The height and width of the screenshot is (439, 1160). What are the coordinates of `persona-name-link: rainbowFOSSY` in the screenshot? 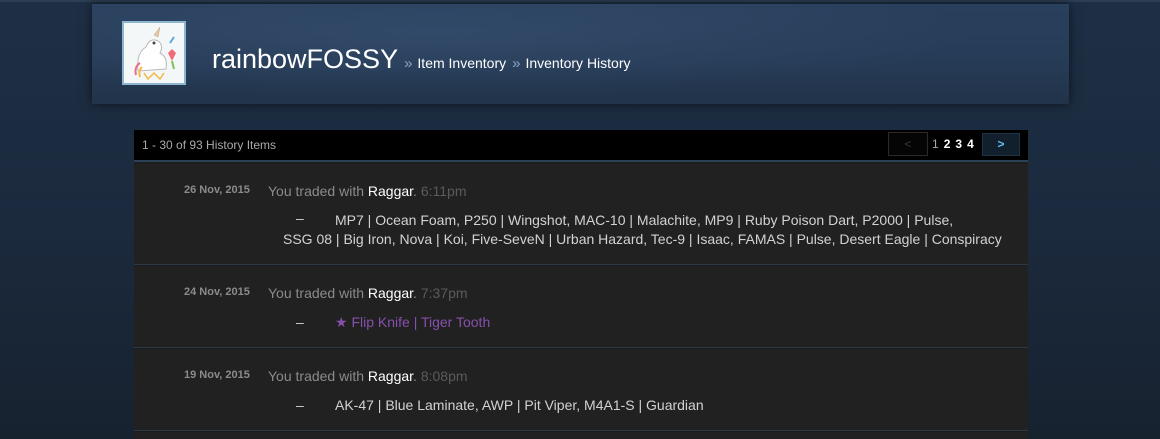 It's located at (305, 59).